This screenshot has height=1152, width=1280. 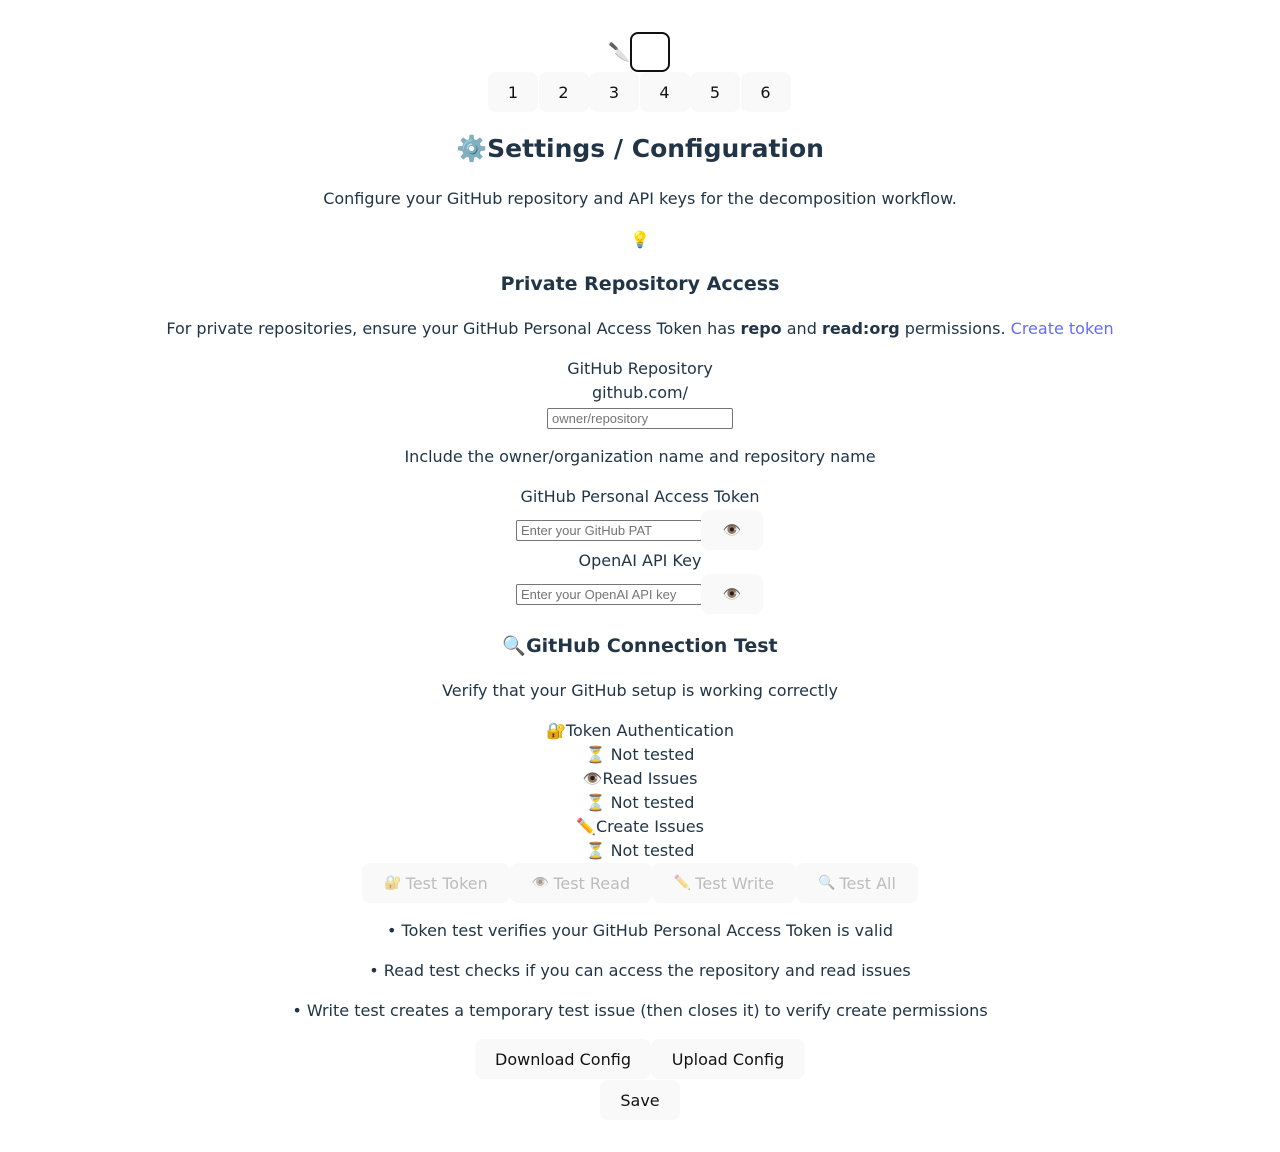 What do you see at coordinates (563, 92) in the screenshot?
I see `step-button-2: 2` at bounding box center [563, 92].